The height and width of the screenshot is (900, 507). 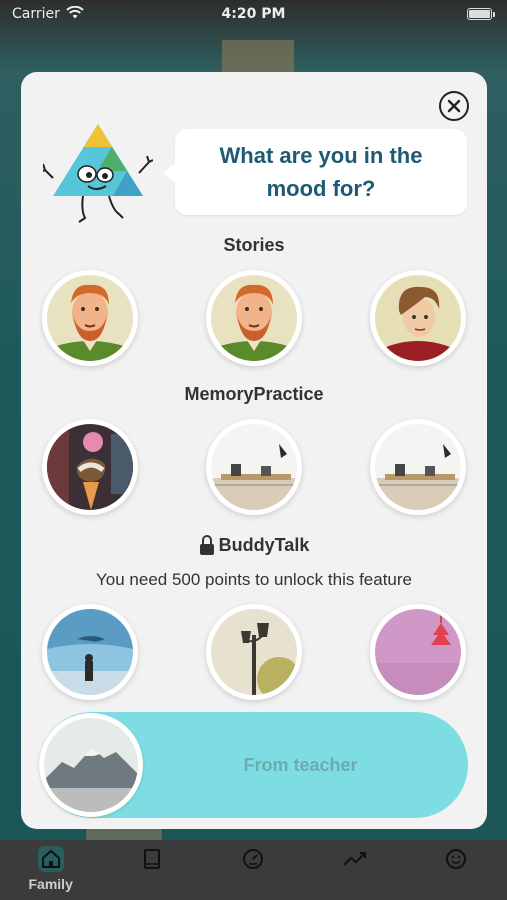 I want to click on close-icon, so click(x=454, y=106).